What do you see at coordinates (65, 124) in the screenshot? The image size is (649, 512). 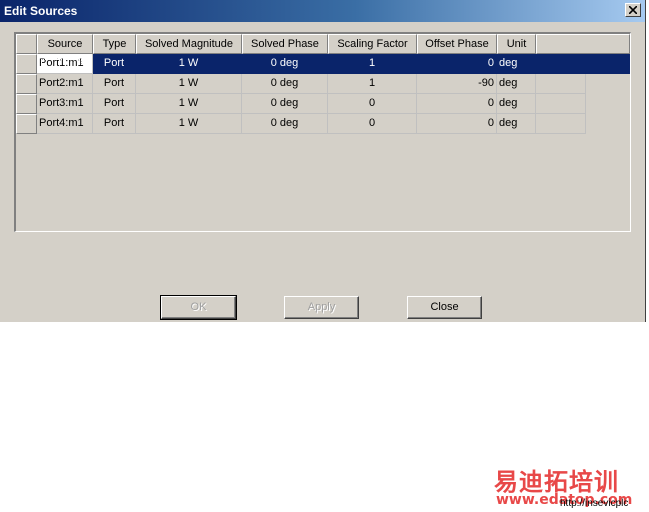 I see `table-cell-source: Port4:m1` at bounding box center [65, 124].